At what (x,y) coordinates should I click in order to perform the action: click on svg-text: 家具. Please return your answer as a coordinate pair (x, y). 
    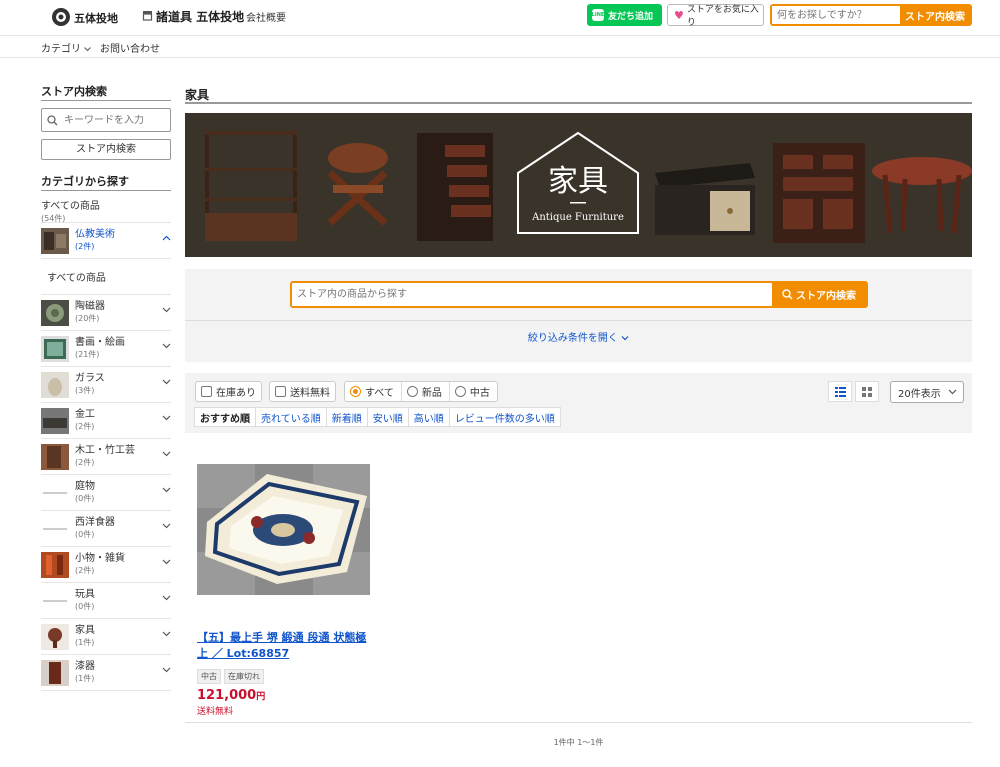
    Looking at the image, I should click on (578, 181).